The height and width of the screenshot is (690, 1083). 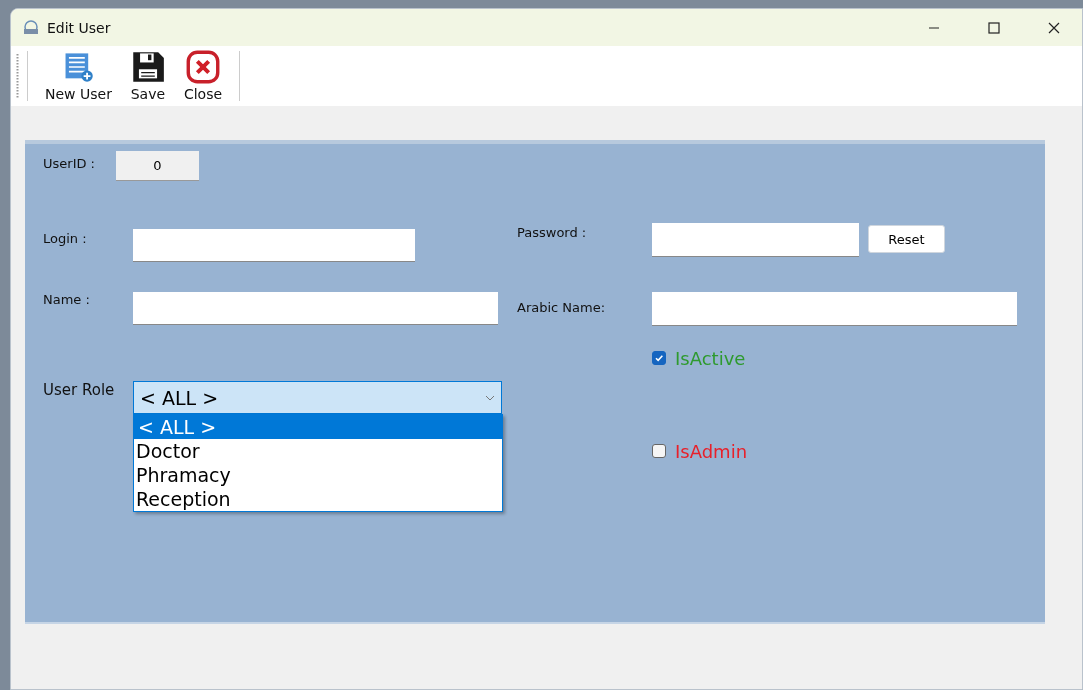 I want to click on maximize-icon, so click(x=994, y=27).